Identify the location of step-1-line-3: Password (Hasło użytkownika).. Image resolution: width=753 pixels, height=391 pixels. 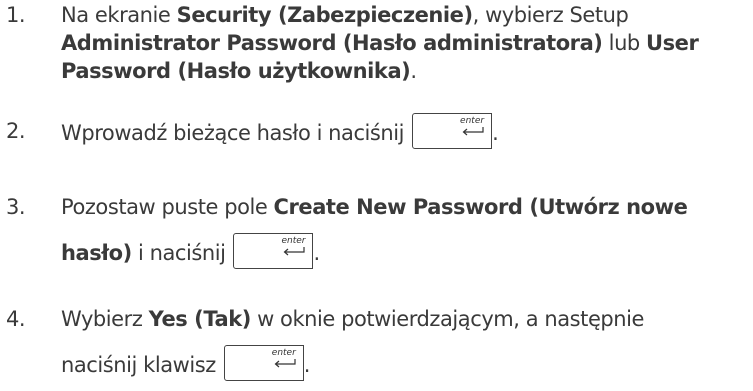
(239, 71).